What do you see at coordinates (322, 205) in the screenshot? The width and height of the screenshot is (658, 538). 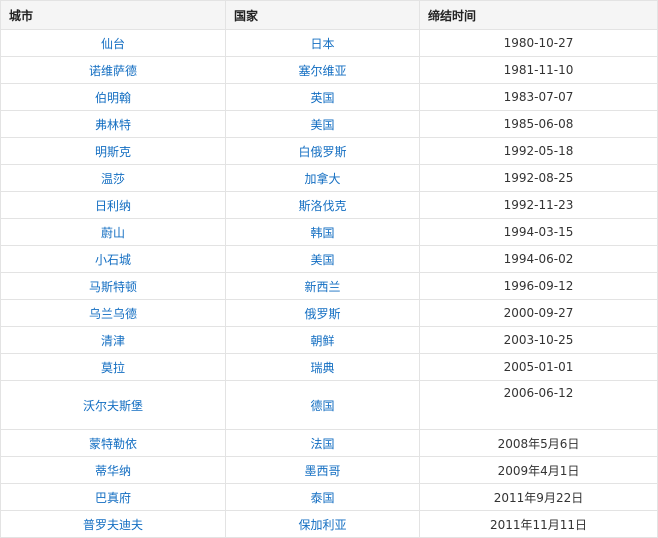 I see `country-link: 斯洛伐克` at bounding box center [322, 205].